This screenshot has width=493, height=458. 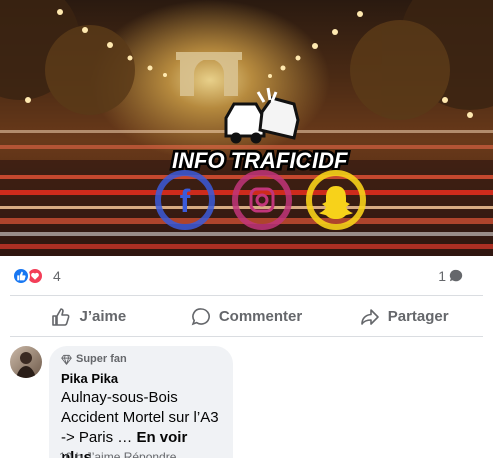 I want to click on reaction-count: 4, so click(x=57, y=276).